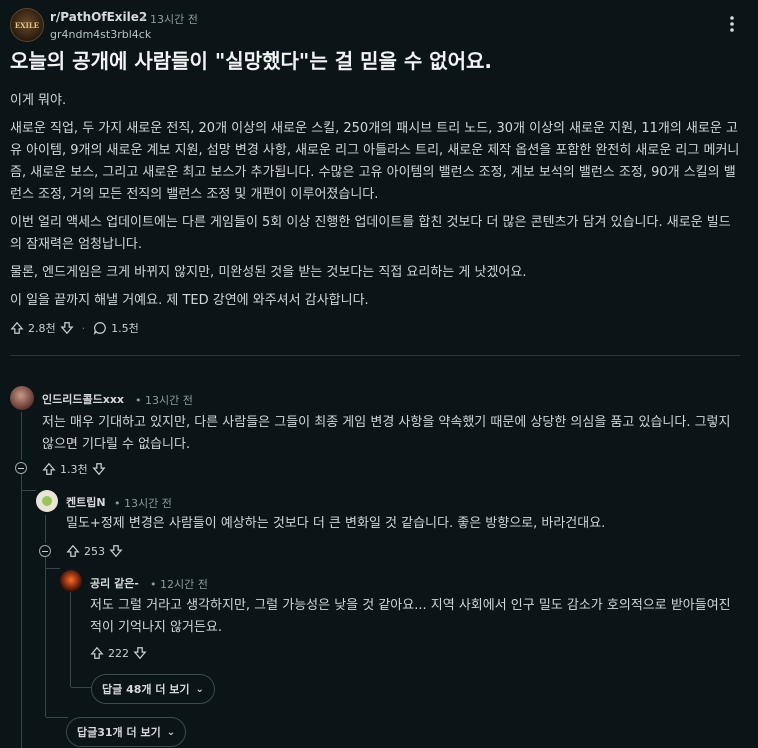 The width and height of the screenshot is (758, 748). What do you see at coordinates (732, 24) in the screenshot?
I see `more-options-icon` at bounding box center [732, 24].